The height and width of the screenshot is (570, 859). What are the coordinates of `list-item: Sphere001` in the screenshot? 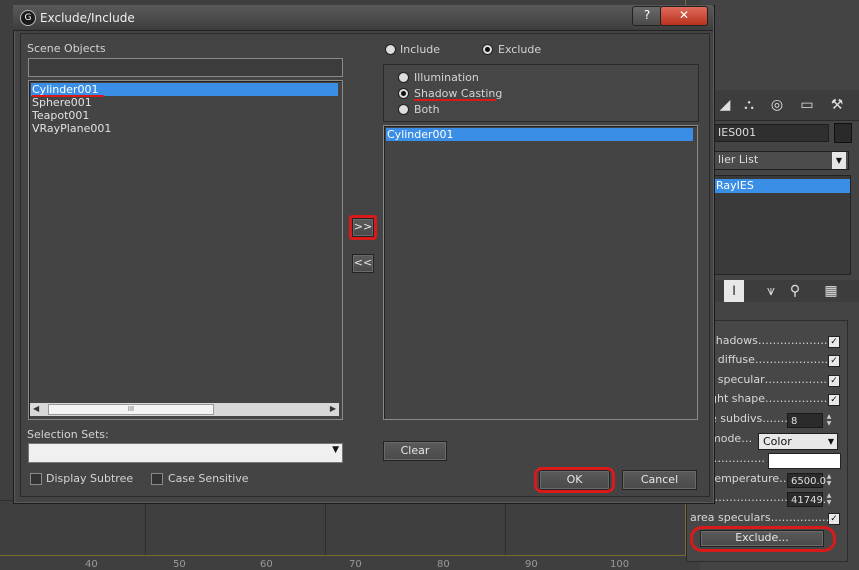 It's located at (61, 102).